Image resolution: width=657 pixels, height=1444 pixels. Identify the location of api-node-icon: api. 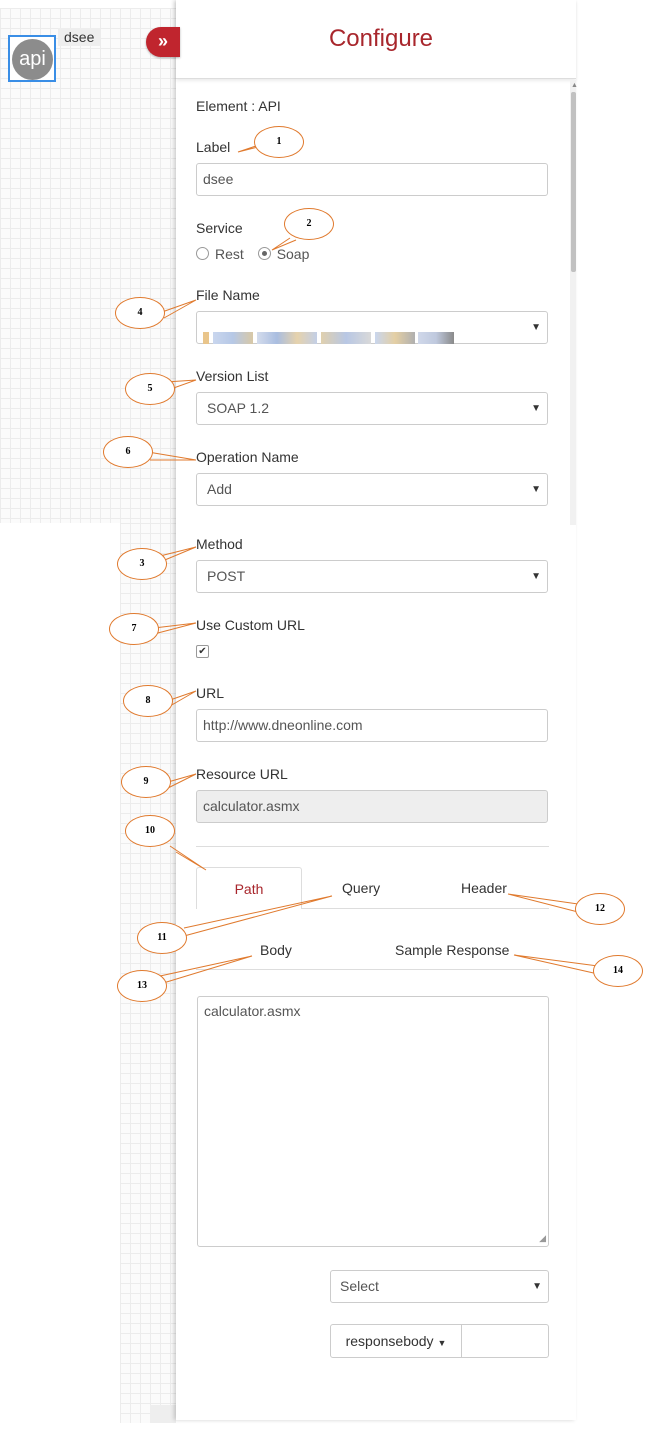
(32, 59).